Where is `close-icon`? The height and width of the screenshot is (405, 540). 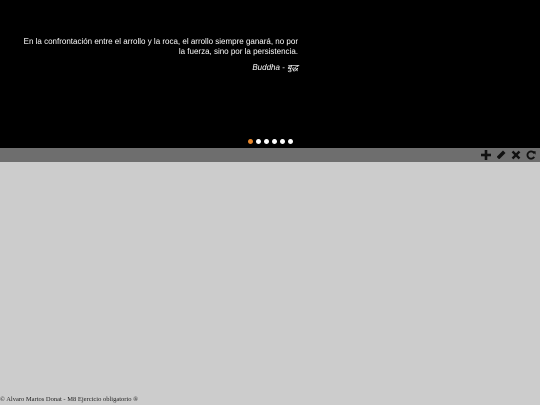
close-icon is located at coordinates (516, 155).